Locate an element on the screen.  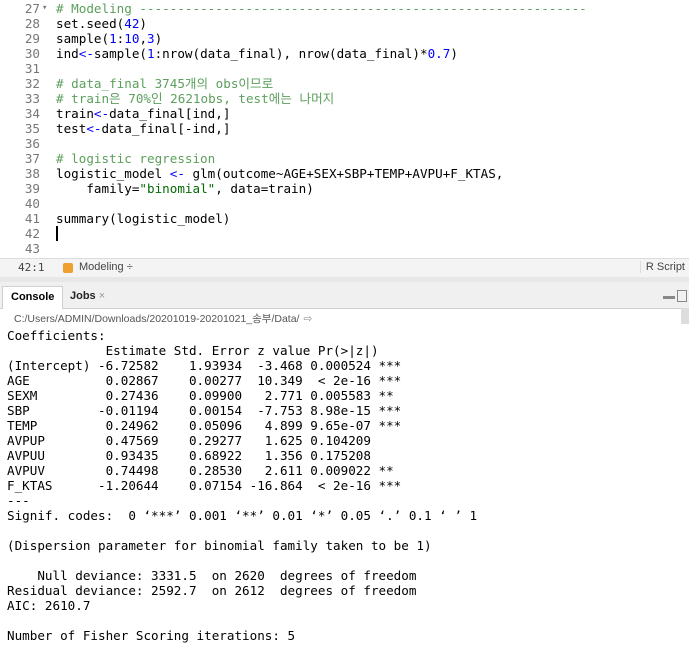
console-line: --- is located at coordinates (18, 500).